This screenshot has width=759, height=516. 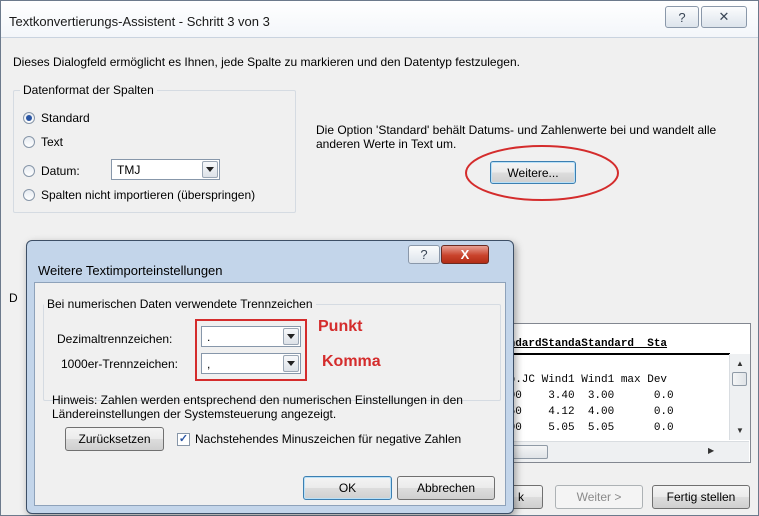 I want to click on close-icon: ✕, so click(x=724, y=16).